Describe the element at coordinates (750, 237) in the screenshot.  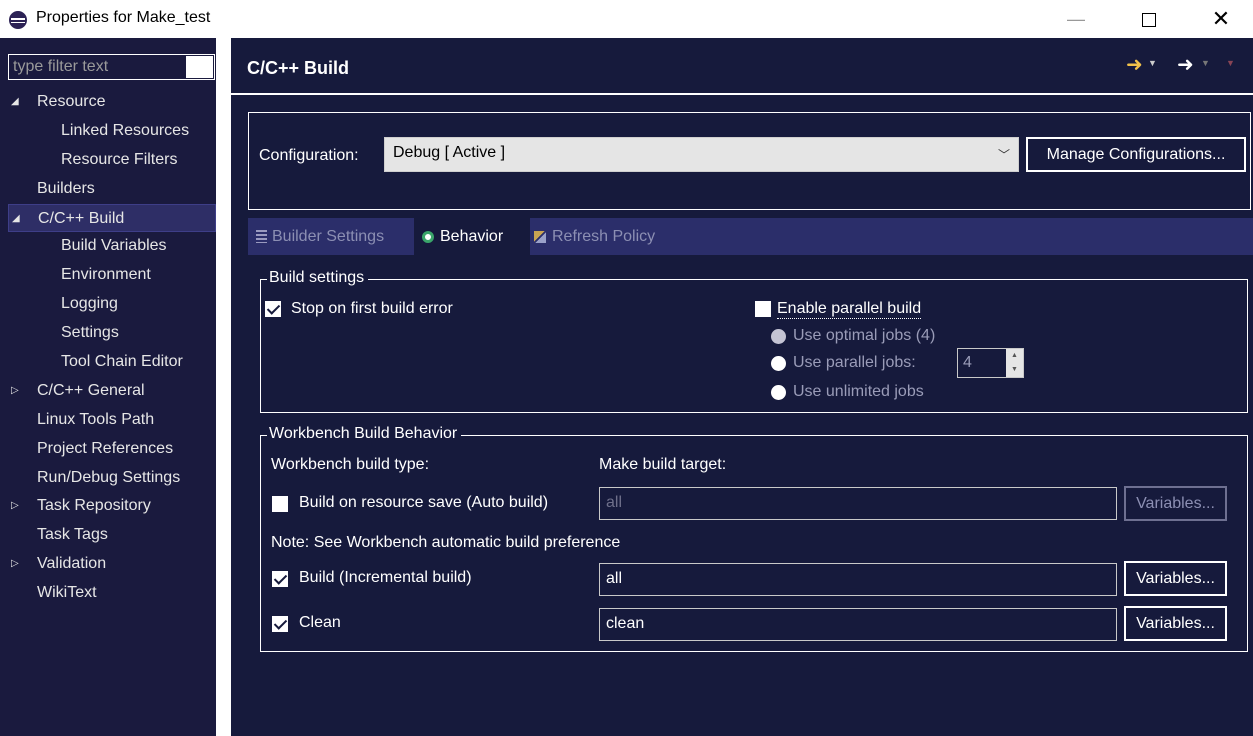
I see `tab-bar: Builder Settings Behavior Refresh Policy` at that location.